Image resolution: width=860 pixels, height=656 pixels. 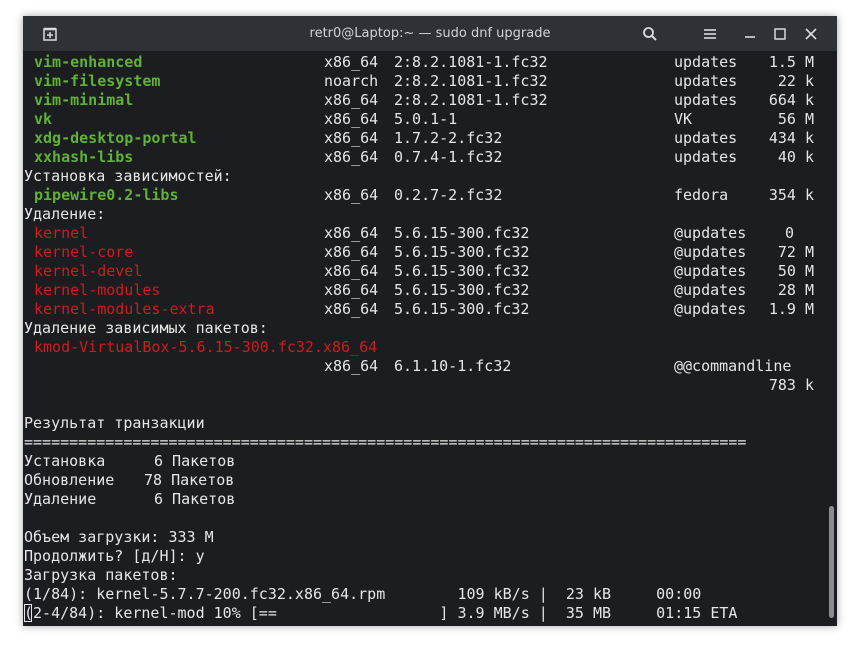 What do you see at coordinates (88, 62) in the screenshot?
I see `package-name: vim-enhanced` at bounding box center [88, 62].